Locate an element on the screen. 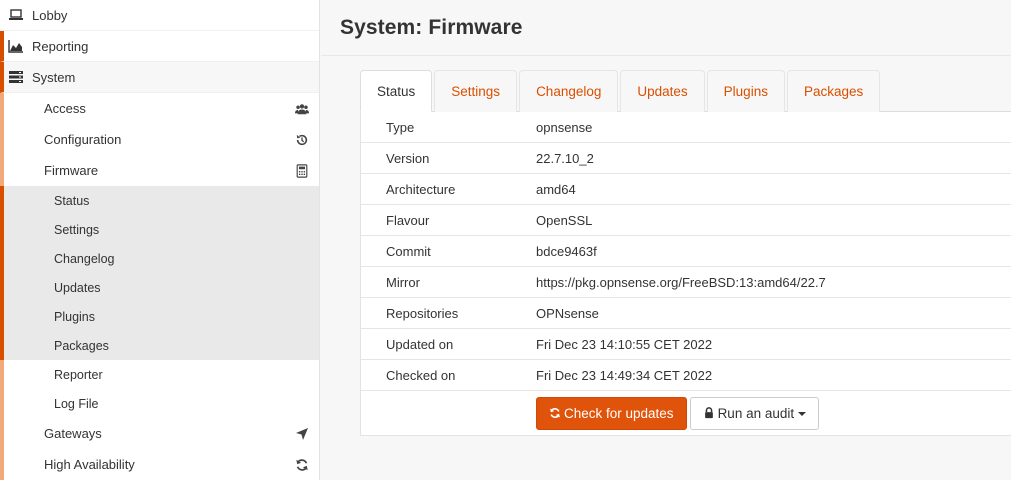 The image size is (1011, 480). info-key: Version is located at coordinates (408, 158).